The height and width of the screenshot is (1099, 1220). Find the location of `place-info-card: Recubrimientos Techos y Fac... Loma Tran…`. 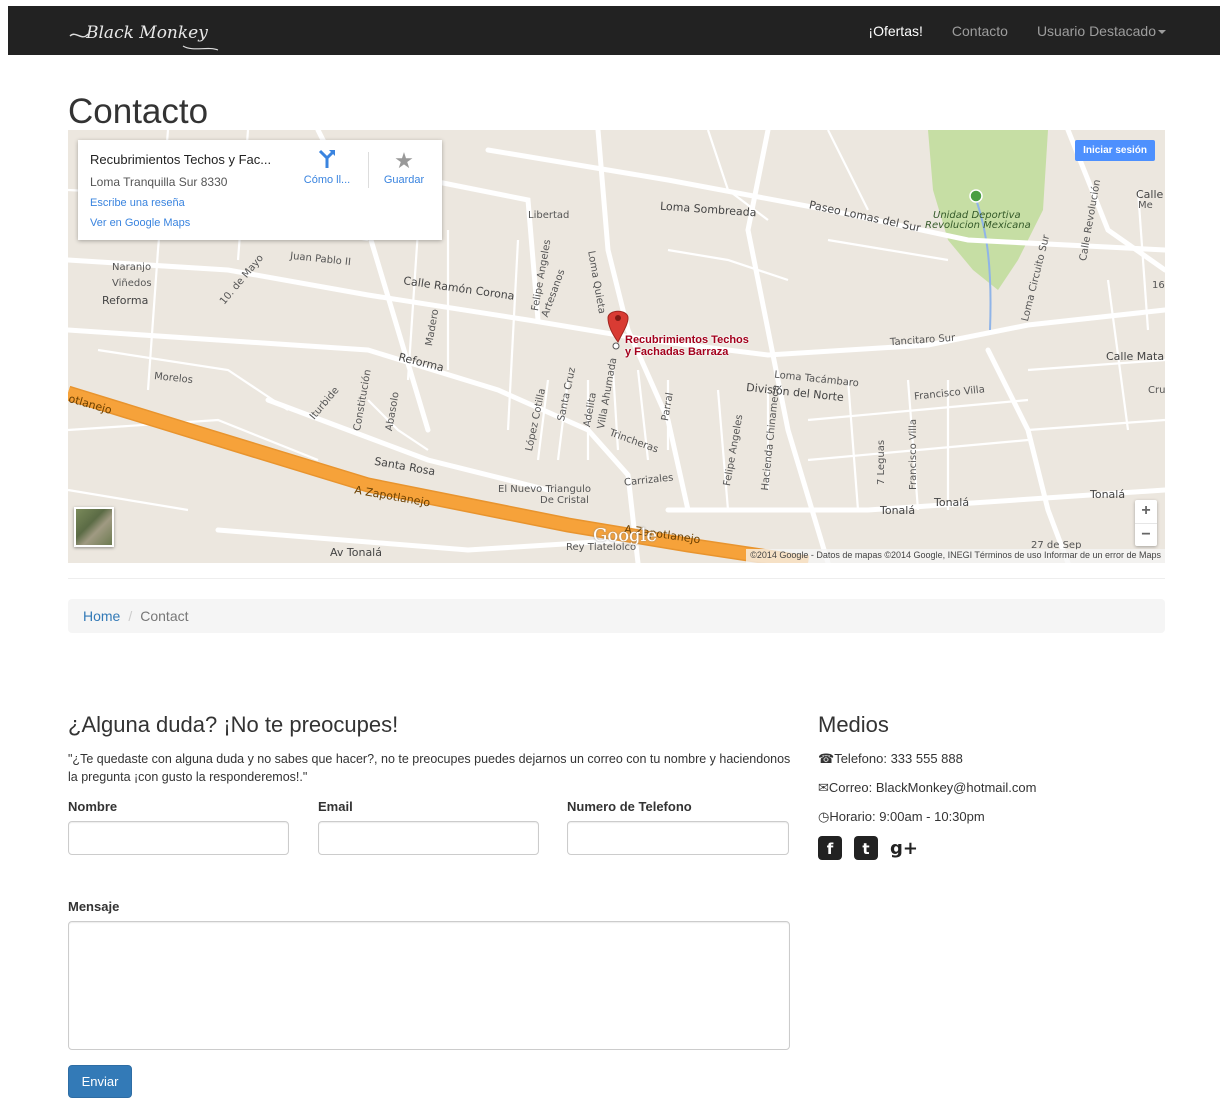

place-info-card: Recubrimientos Techos y Fac... Loma Tran… is located at coordinates (260, 190).